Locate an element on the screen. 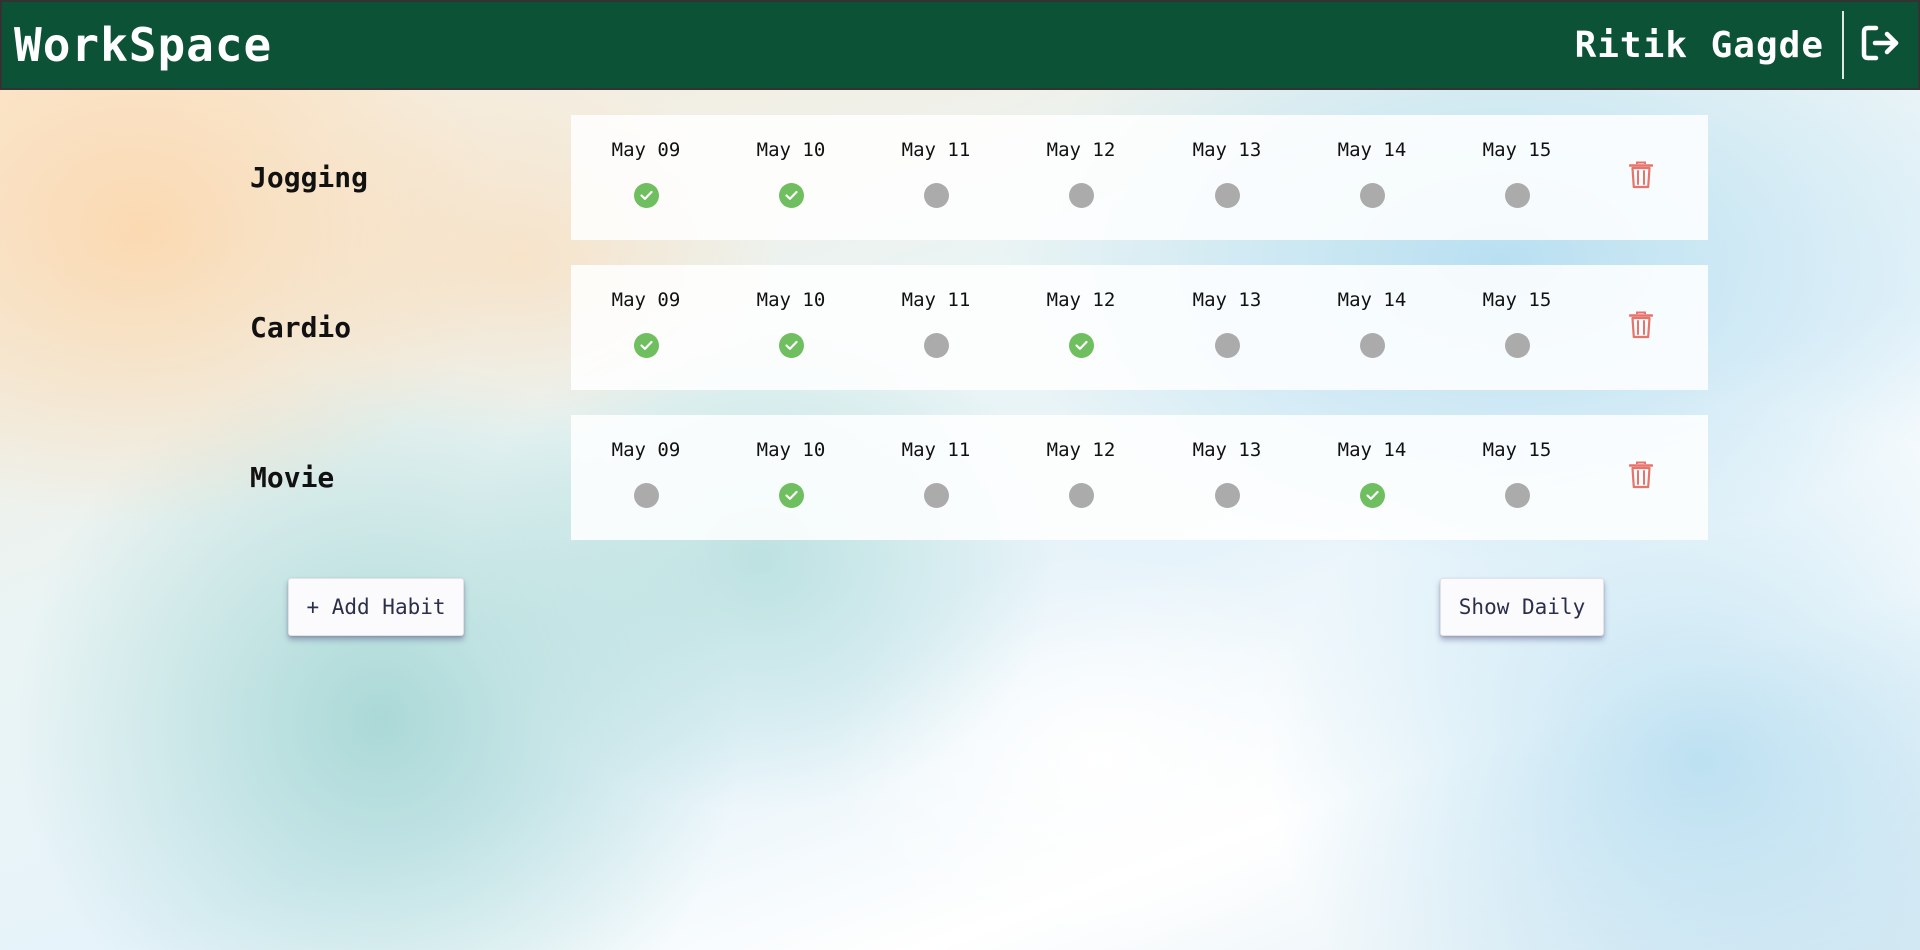  habit-name: Jogging is located at coordinates (309, 177).